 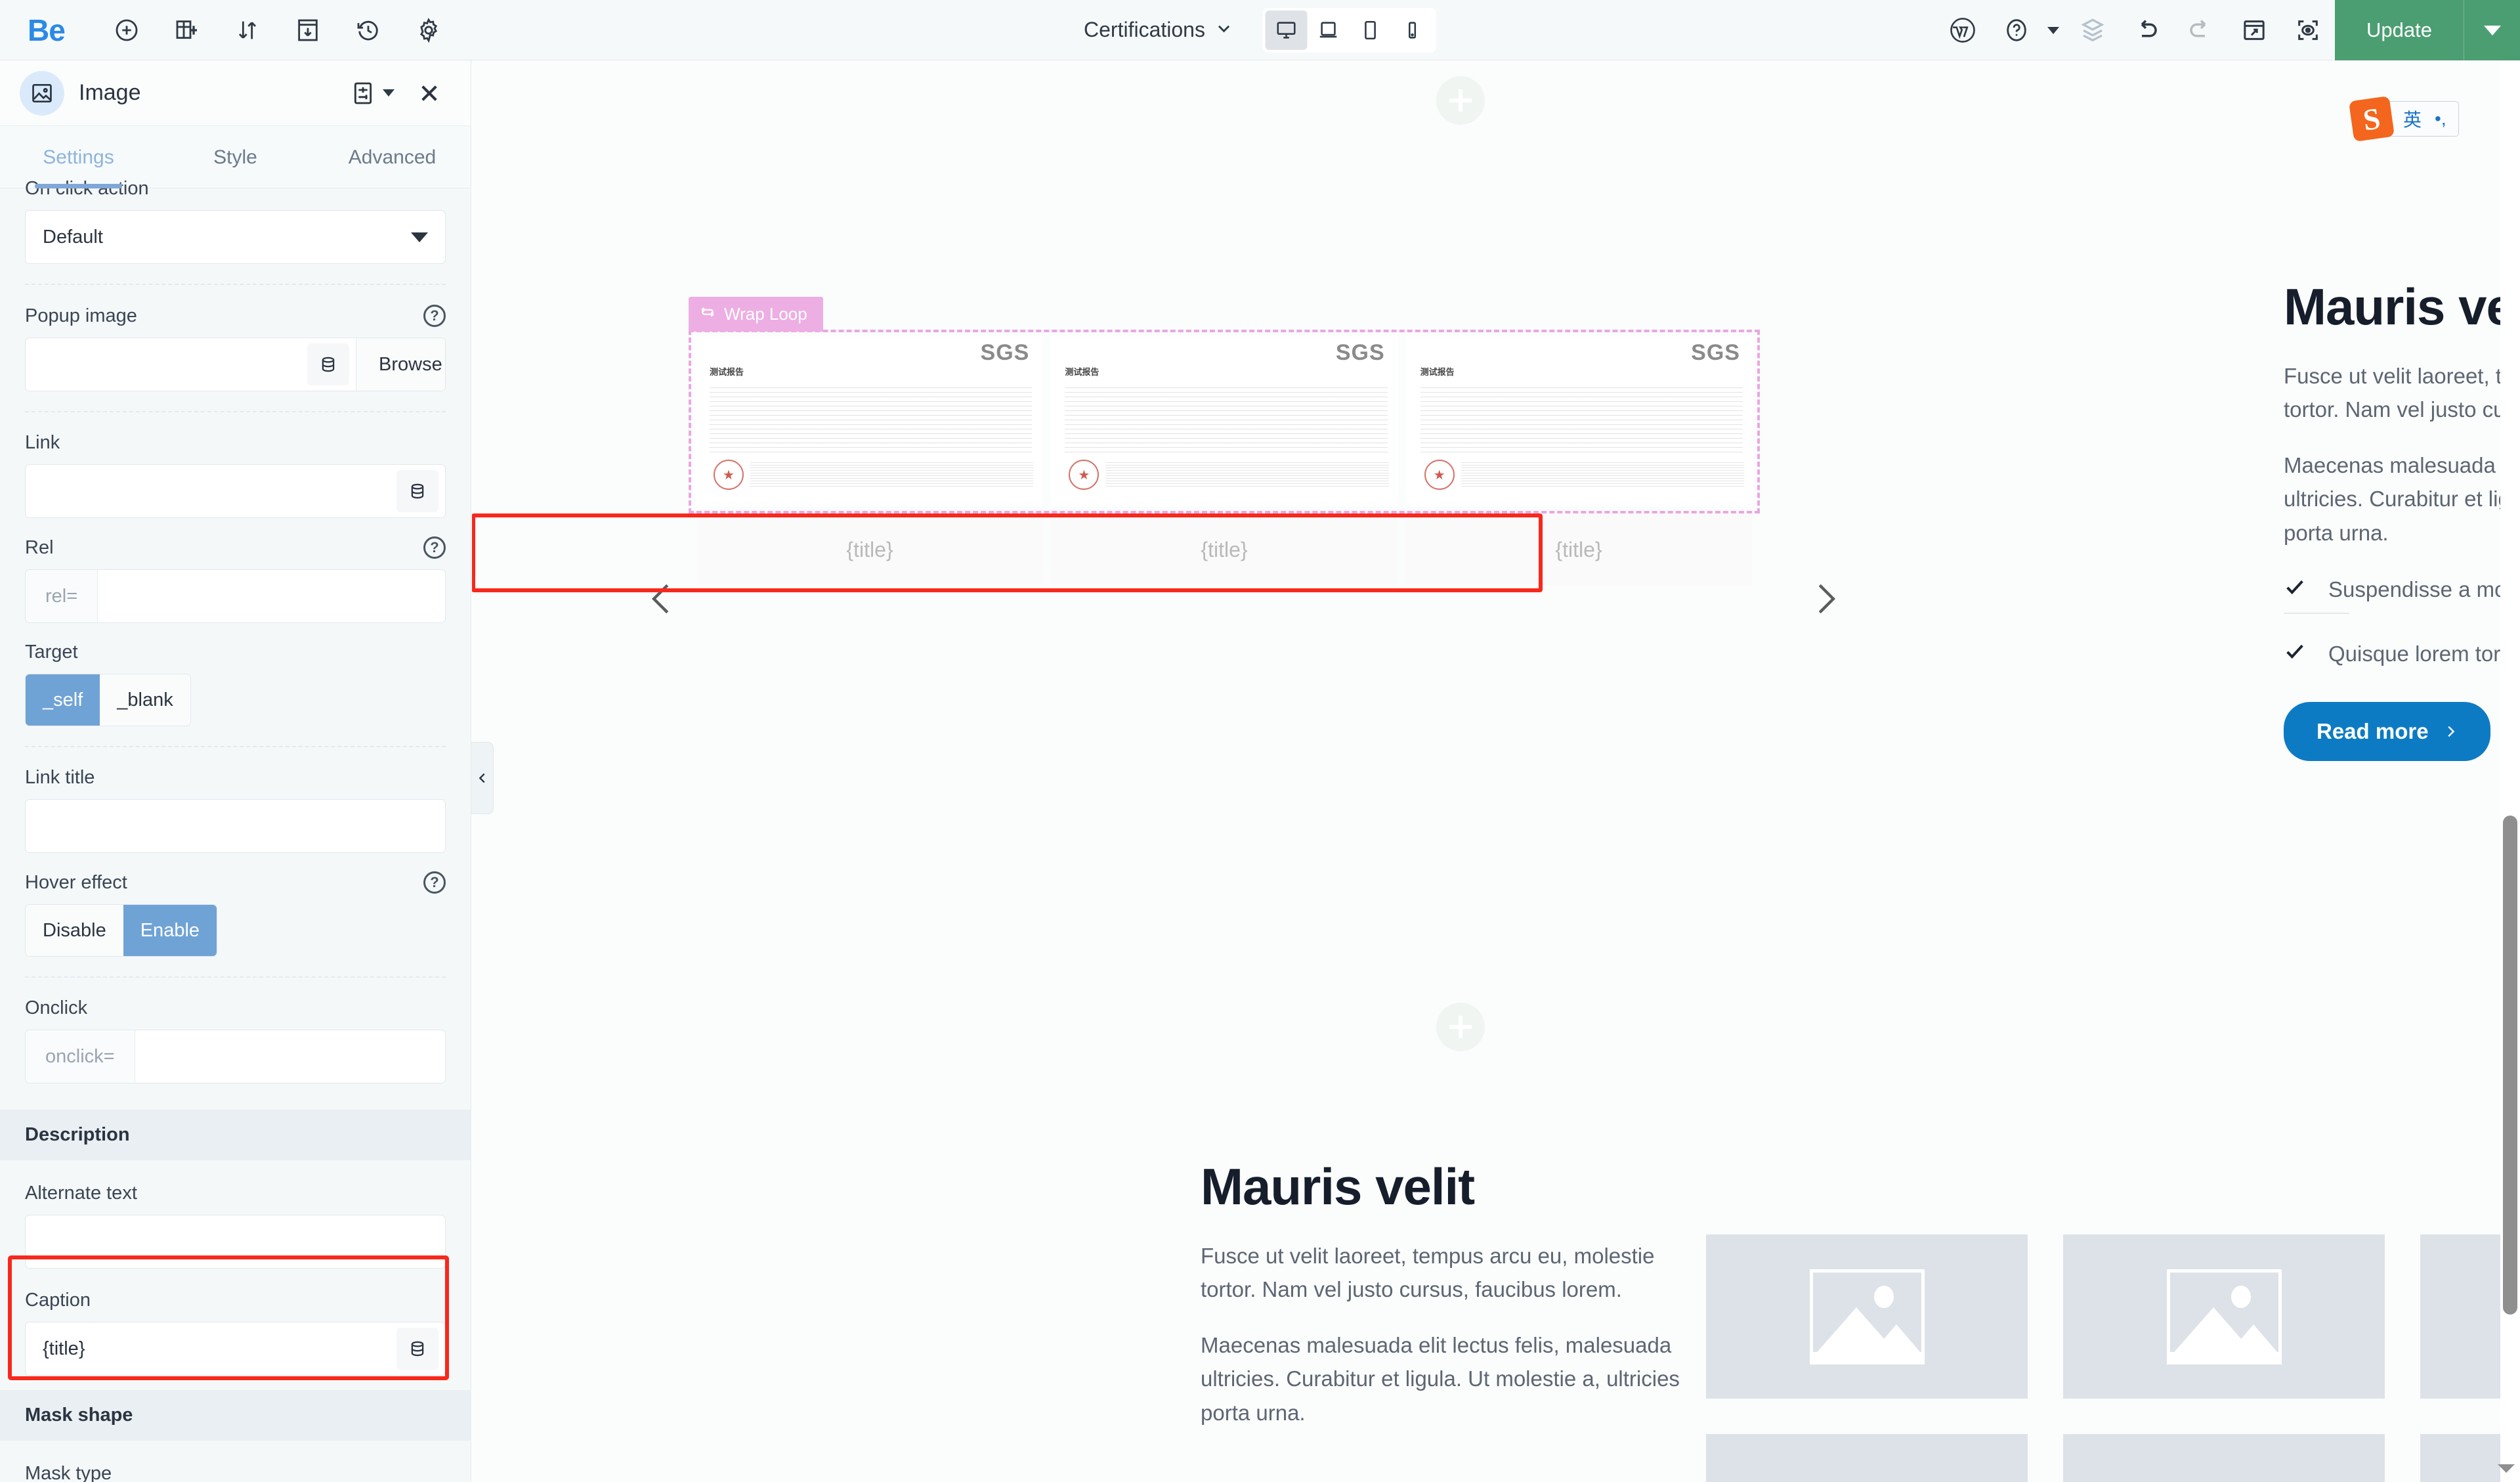 What do you see at coordinates (428, 30) in the screenshot?
I see `settings-gear-icon` at bounding box center [428, 30].